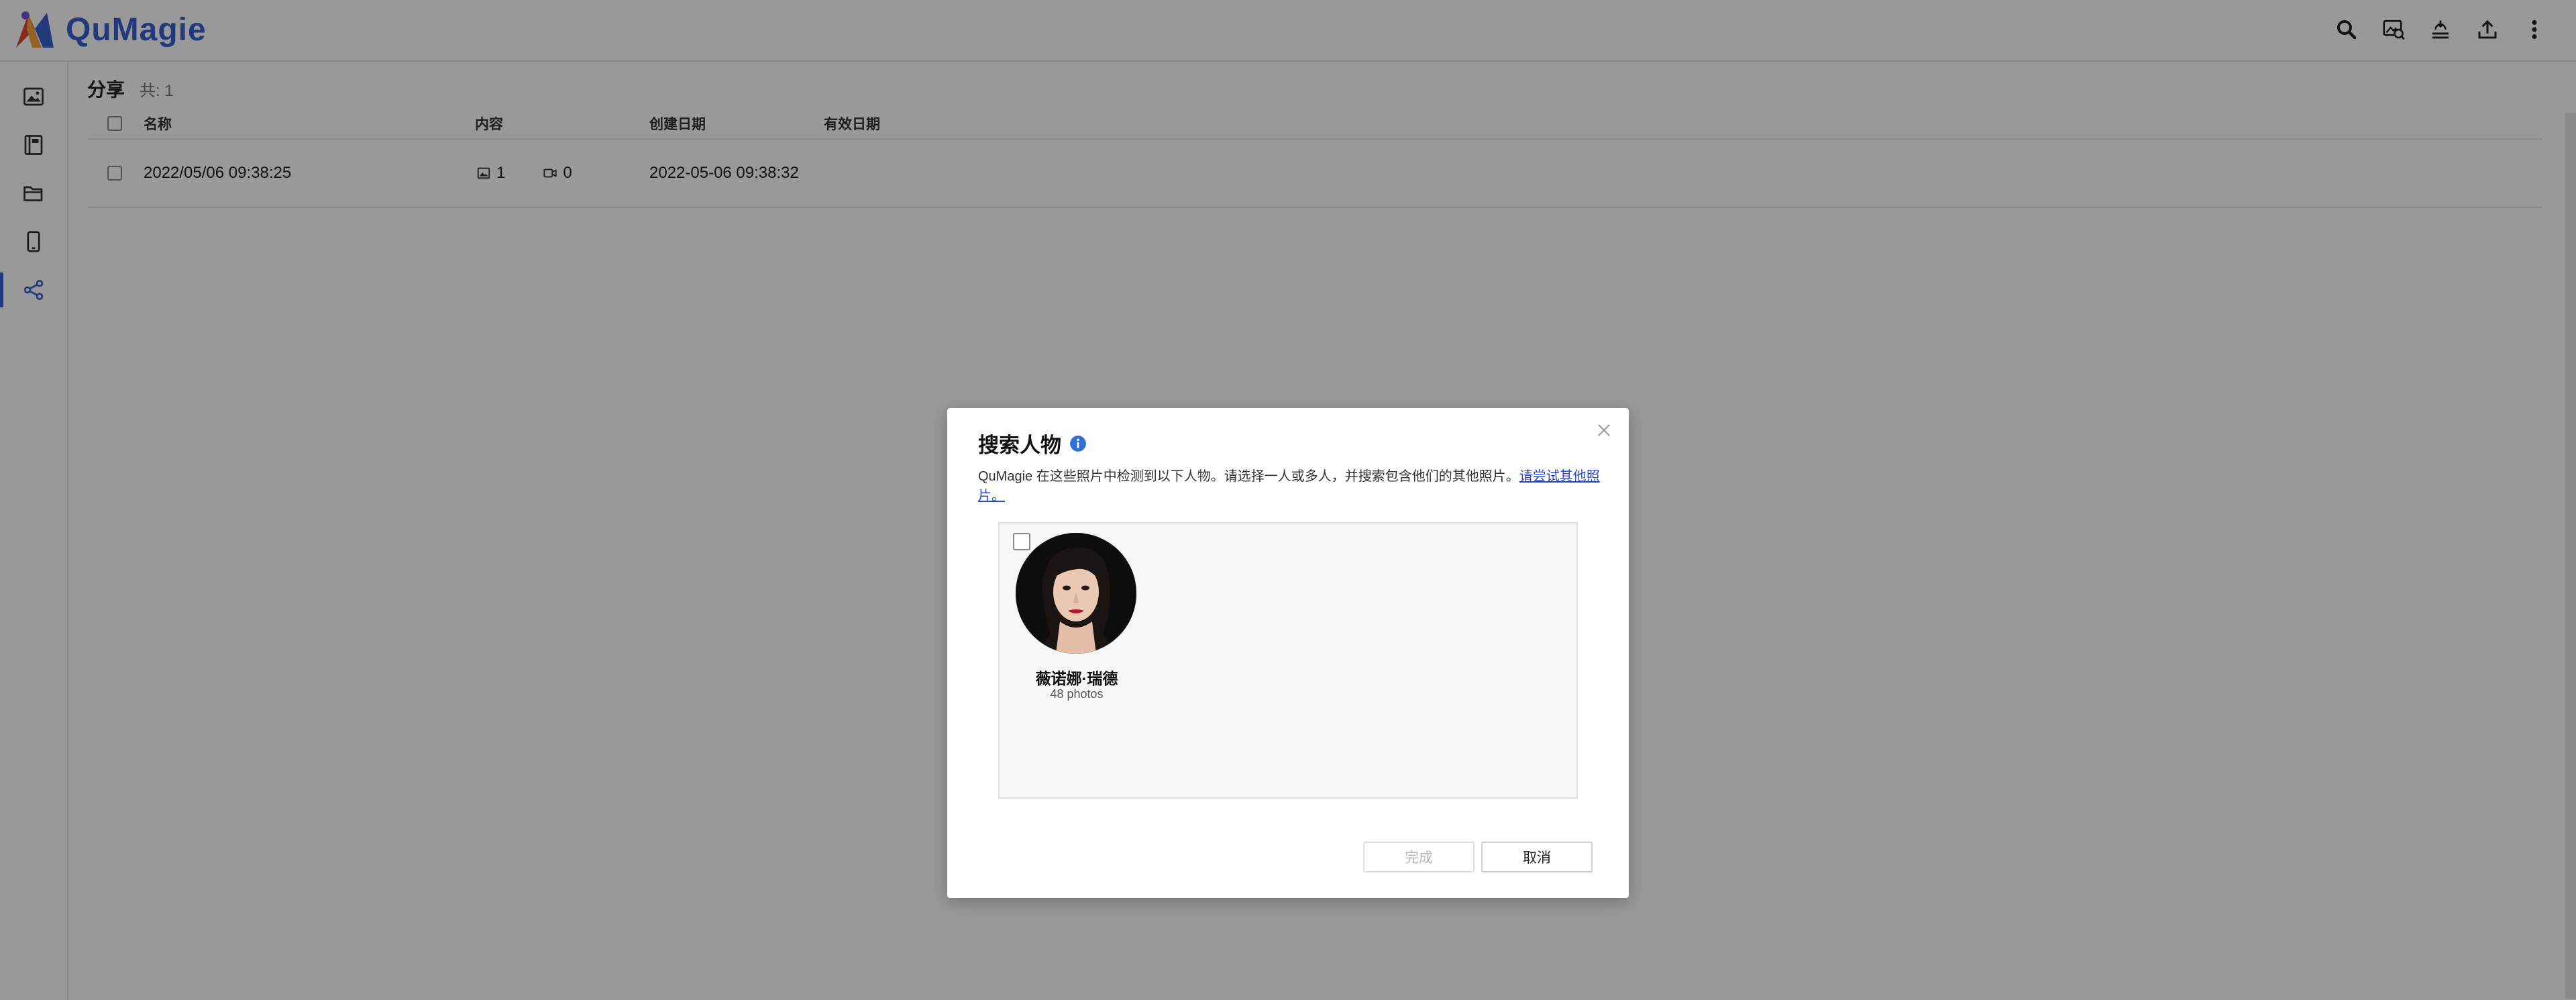 The width and height of the screenshot is (2576, 1000). I want to click on done-button: 完成, so click(1418, 857).